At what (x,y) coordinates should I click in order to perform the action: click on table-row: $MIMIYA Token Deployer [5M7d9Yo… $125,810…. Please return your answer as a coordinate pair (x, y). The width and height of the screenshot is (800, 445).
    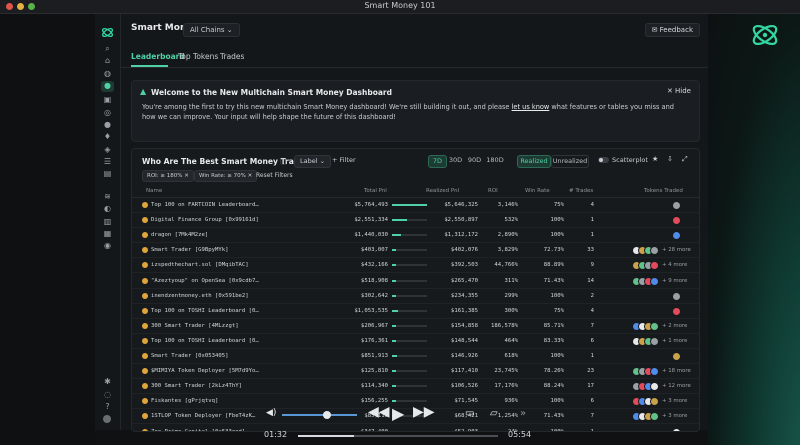
    Looking at the image, I should click on (415, 372).